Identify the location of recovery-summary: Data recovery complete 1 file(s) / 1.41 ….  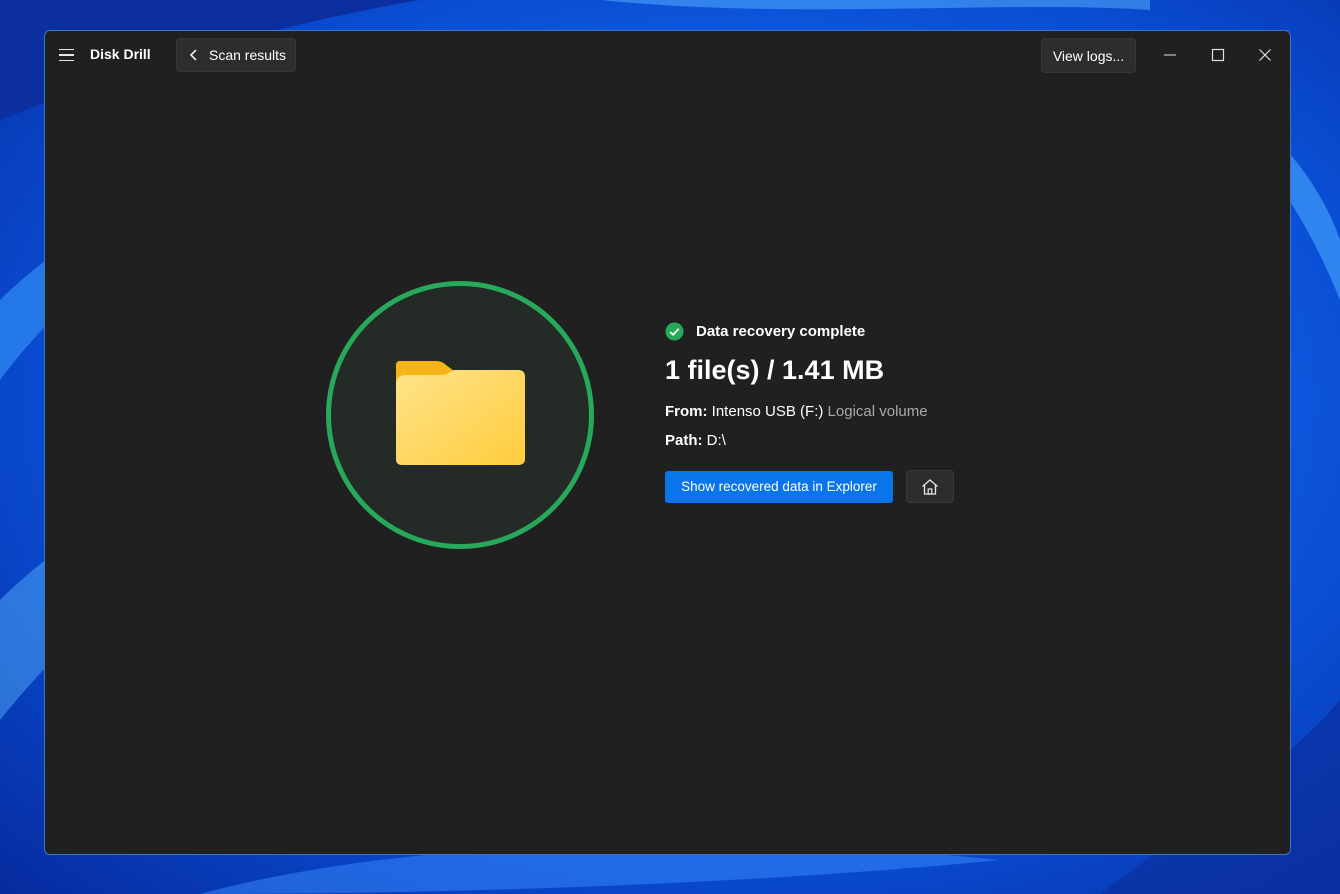
(865, 412).